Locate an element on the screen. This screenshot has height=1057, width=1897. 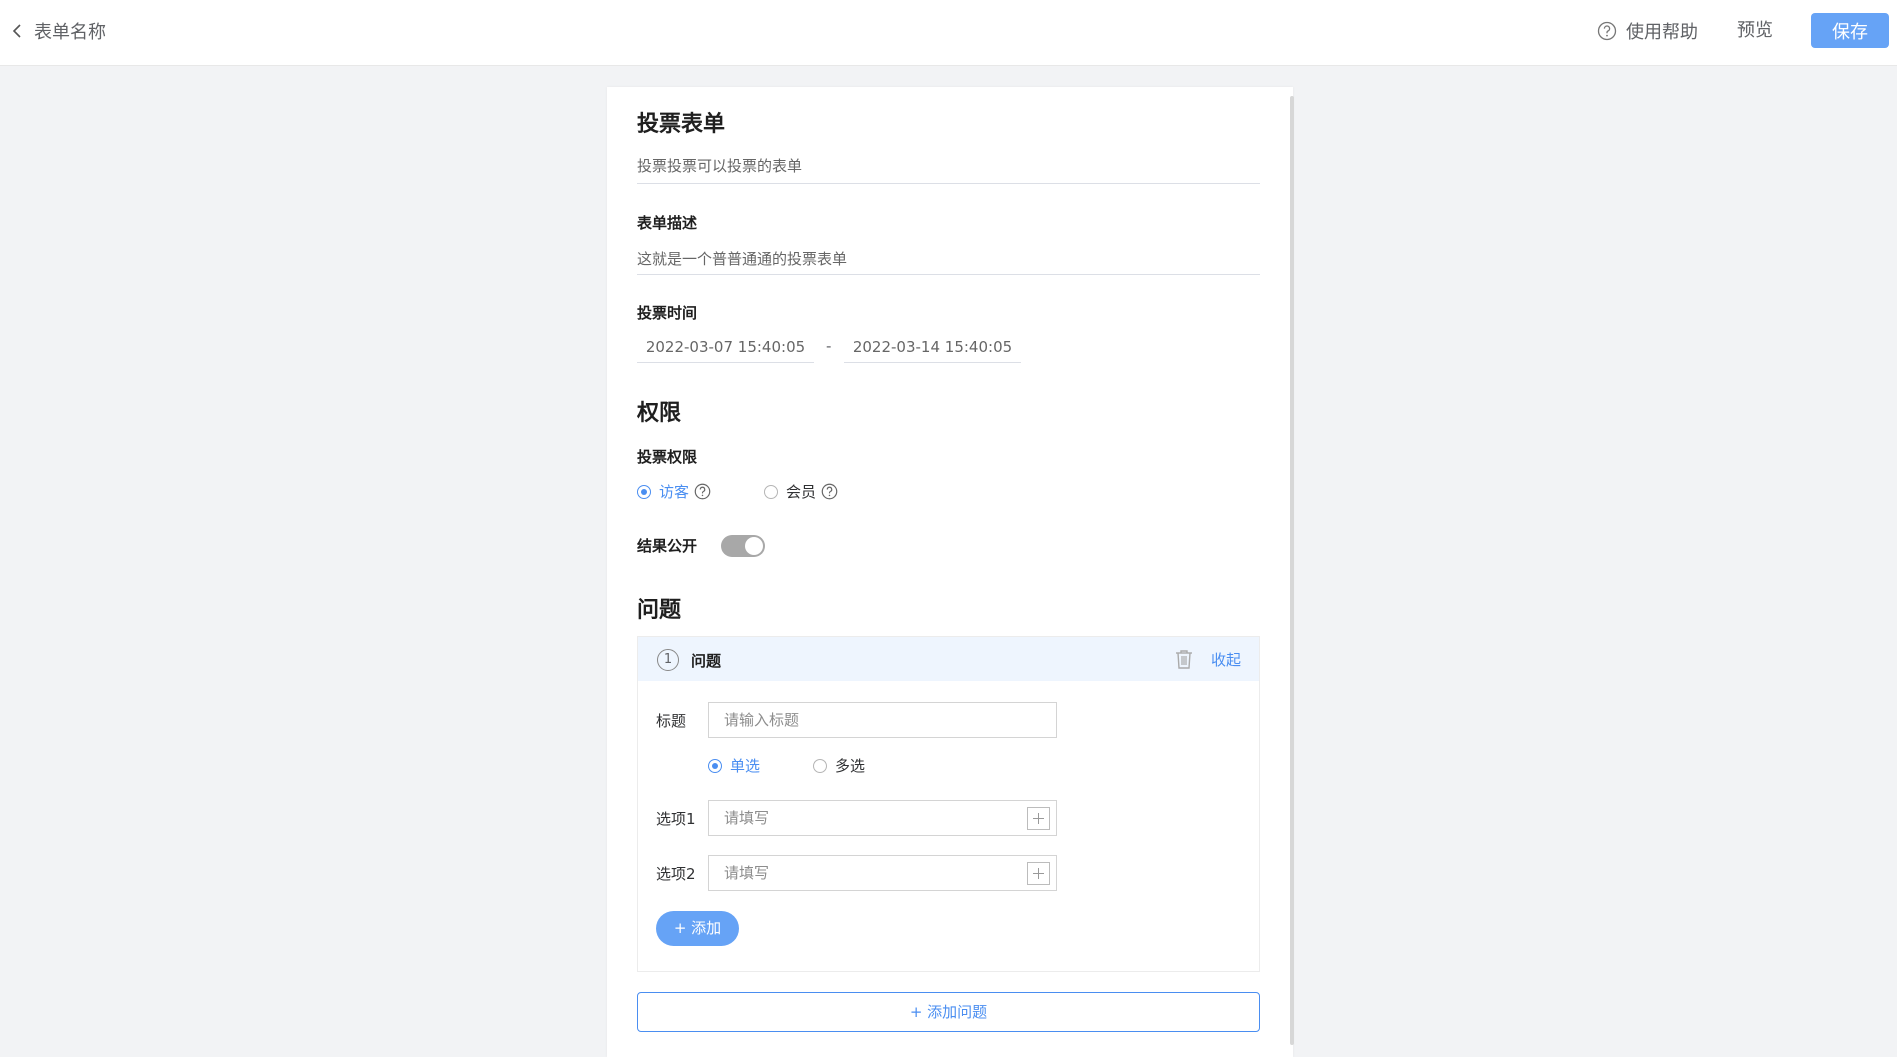
radio-member-label: 会员 is located at coordinates (801, 492).